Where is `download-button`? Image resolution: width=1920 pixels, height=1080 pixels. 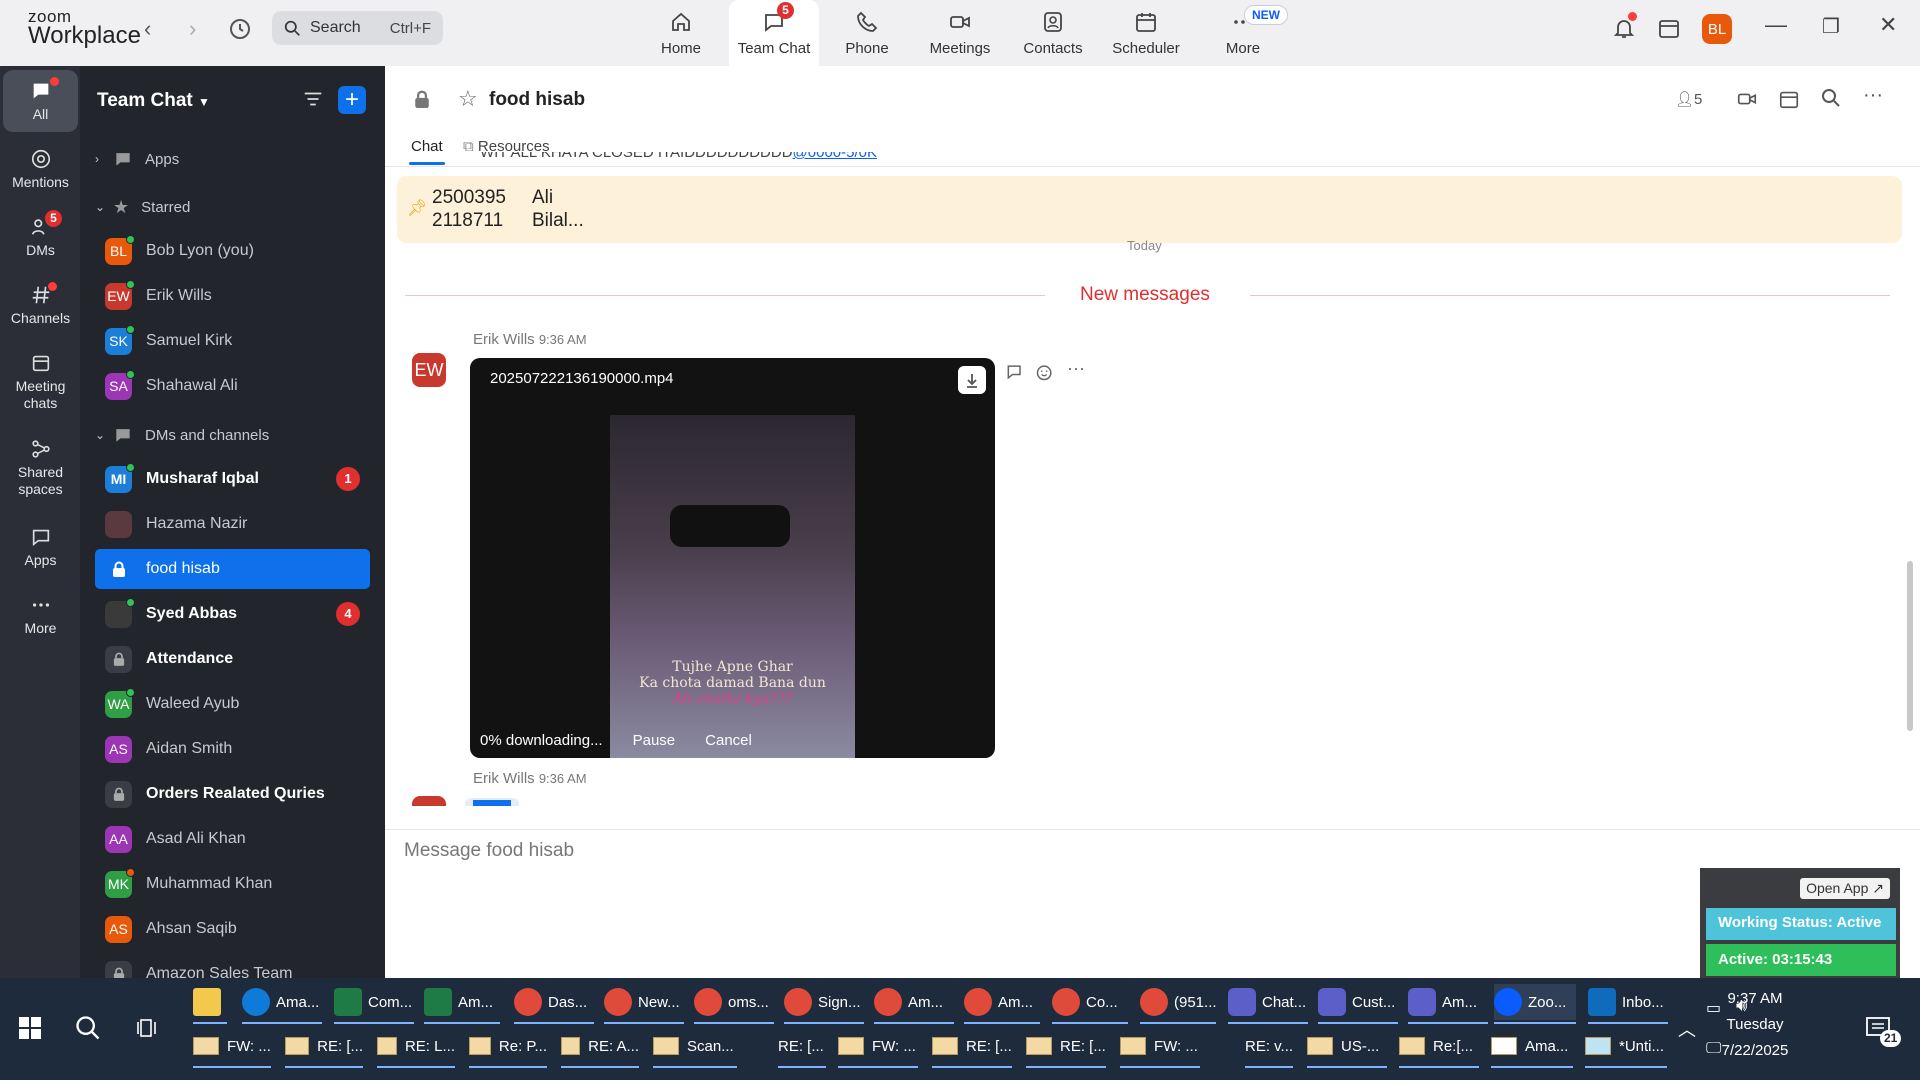 download-button is located at coordinates (972, 380).